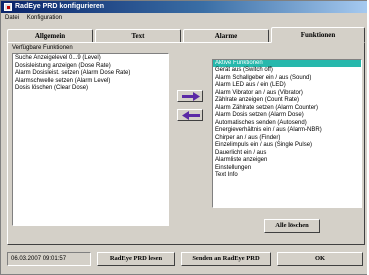 Image resolution: width=369 pixels, height=275 pixels. I want to click on list-item: Dauerlicht ein / aus, so click(287, 154).